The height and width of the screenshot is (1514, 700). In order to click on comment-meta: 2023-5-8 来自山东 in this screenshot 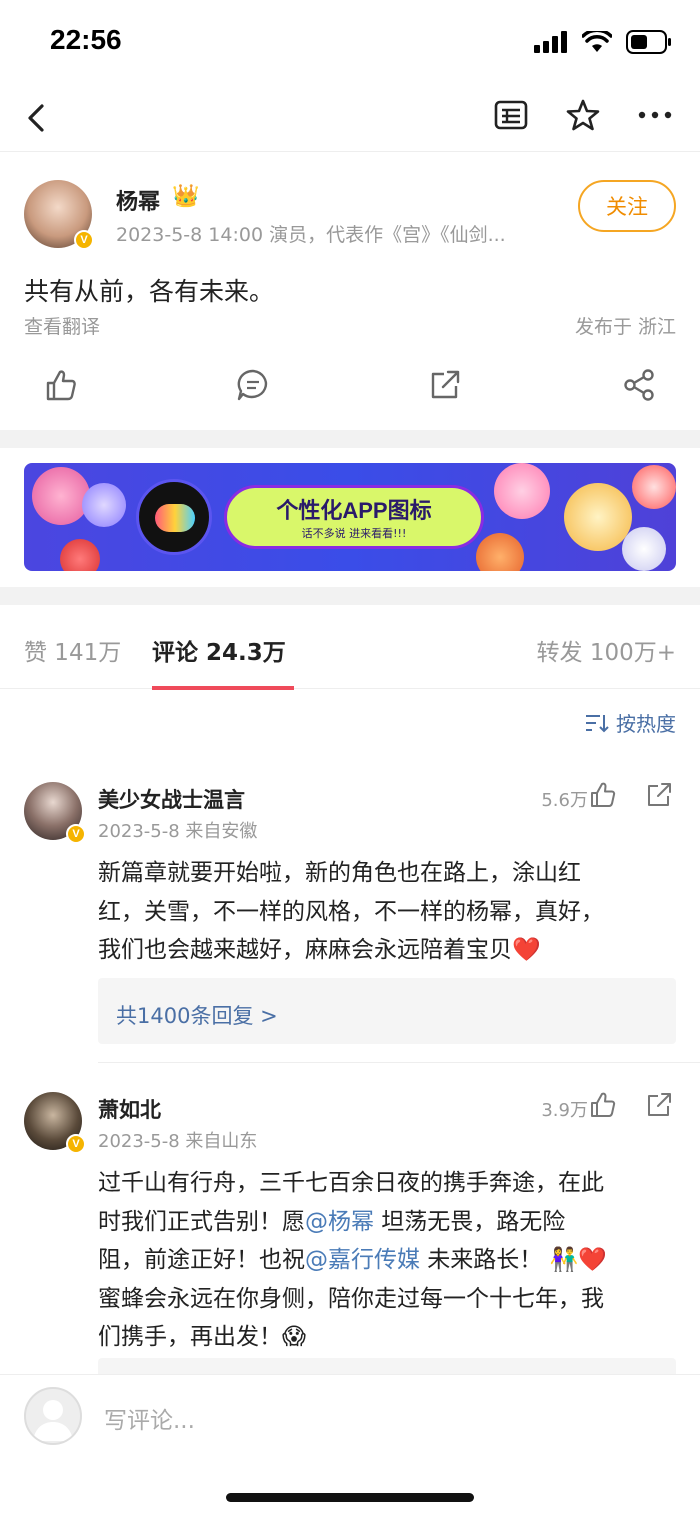, I will do `click(178, 1141)`.